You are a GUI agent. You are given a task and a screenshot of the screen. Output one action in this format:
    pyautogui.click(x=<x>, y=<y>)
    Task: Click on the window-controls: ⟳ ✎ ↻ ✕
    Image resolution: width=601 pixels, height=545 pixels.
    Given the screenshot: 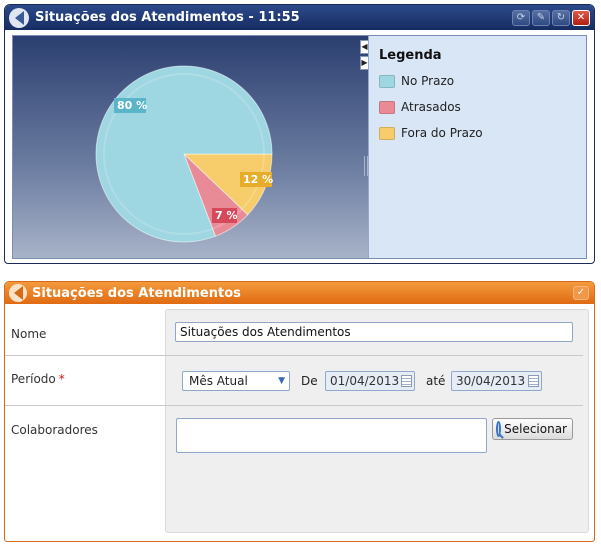 What is the action you would take?
    pyautogui.click(x=553, y=17)
    